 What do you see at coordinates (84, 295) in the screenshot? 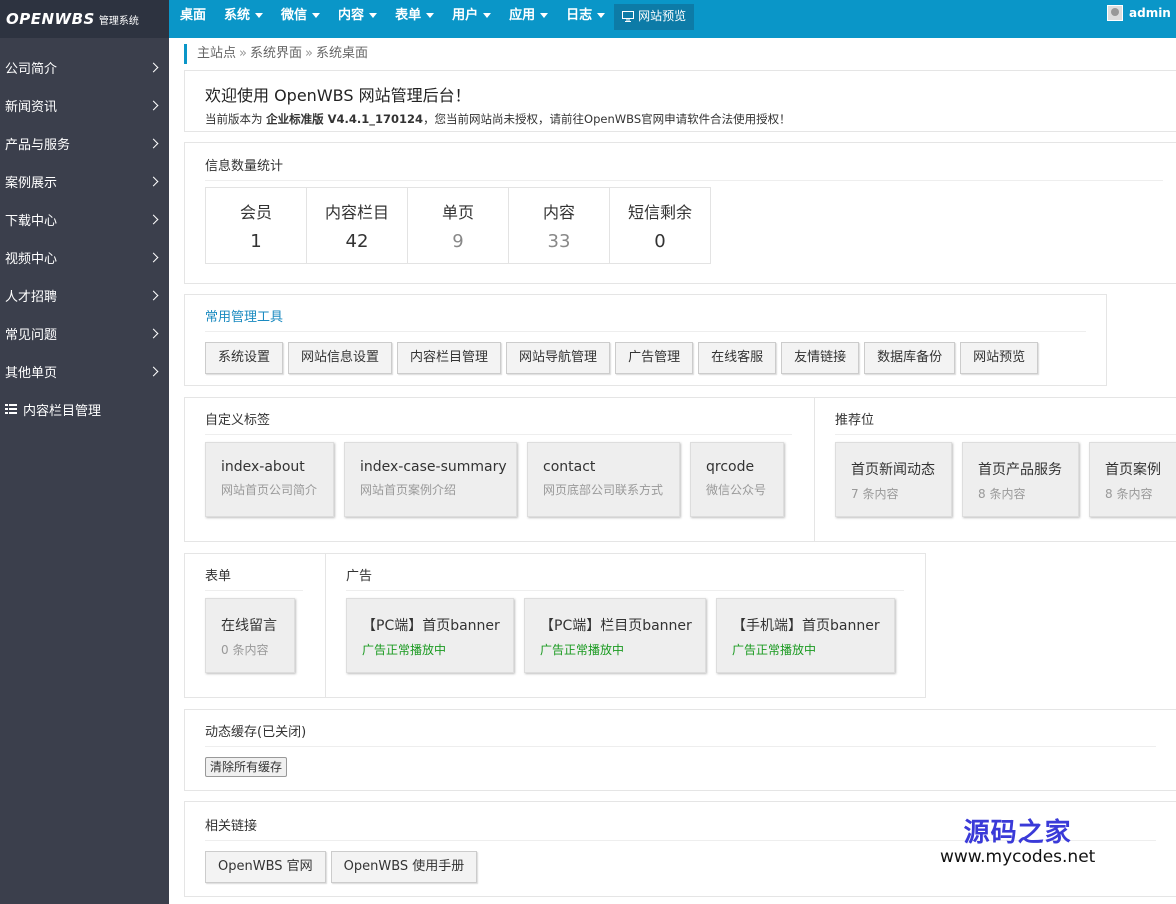
I see `sidebar-item-jobs: 人才招聘` at bounding box center [84, 295].